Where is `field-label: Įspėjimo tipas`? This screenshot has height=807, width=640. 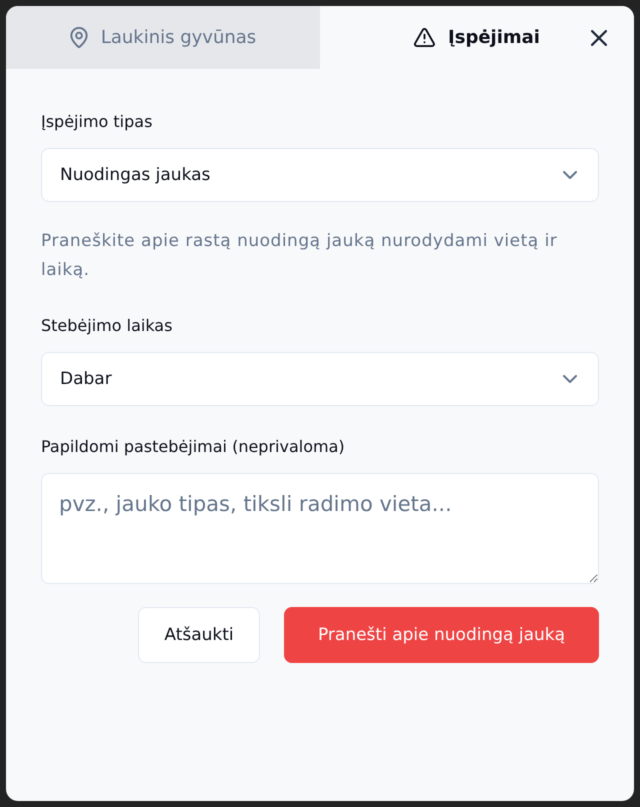
field-label: Įspėjimo tipas is located at coordinates (96, 122).